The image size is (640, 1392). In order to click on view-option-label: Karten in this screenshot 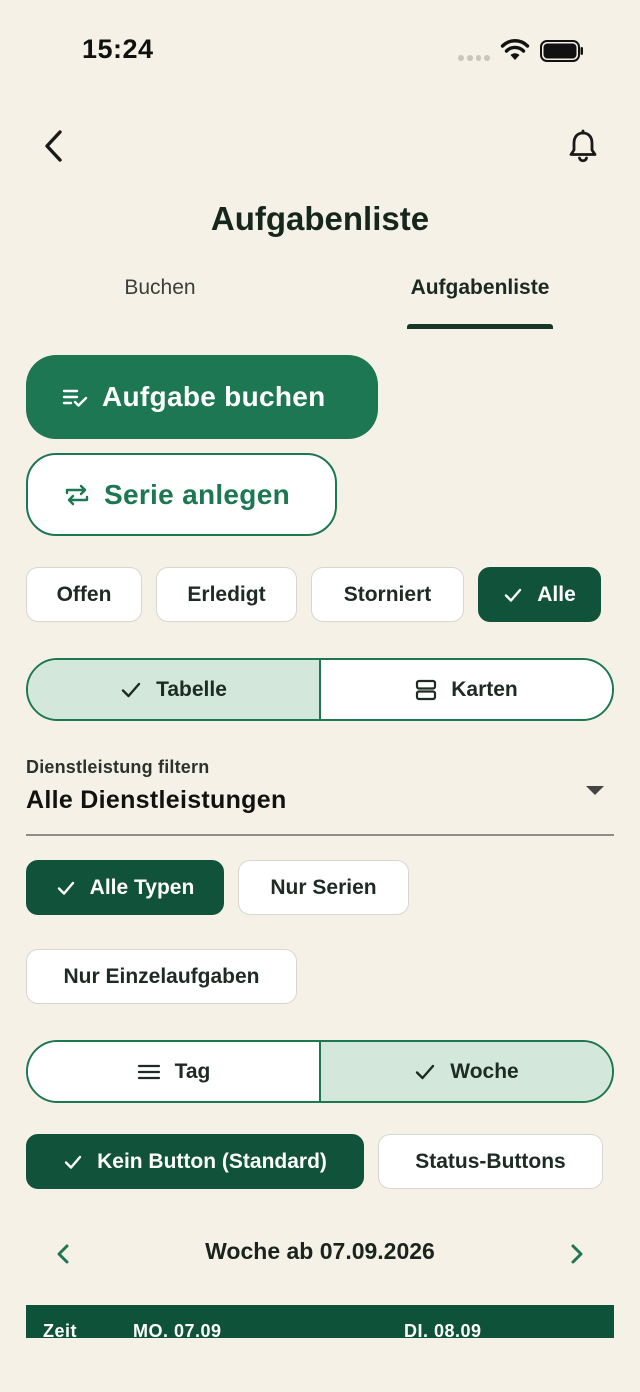, I will do `click(484, 689)`.